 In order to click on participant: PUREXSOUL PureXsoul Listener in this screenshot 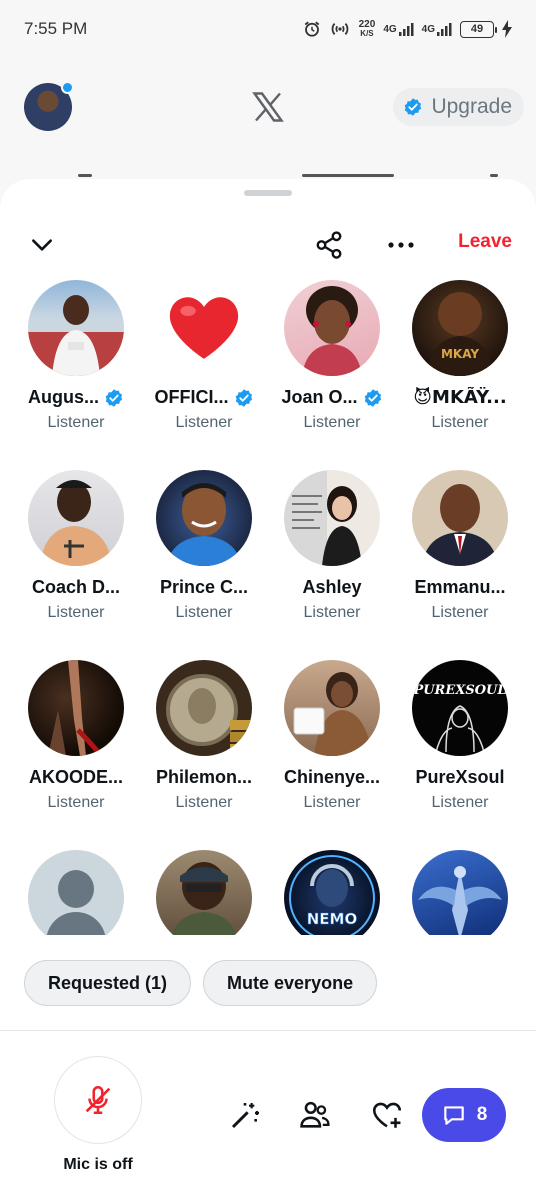, I will do `click(460, 754)`.